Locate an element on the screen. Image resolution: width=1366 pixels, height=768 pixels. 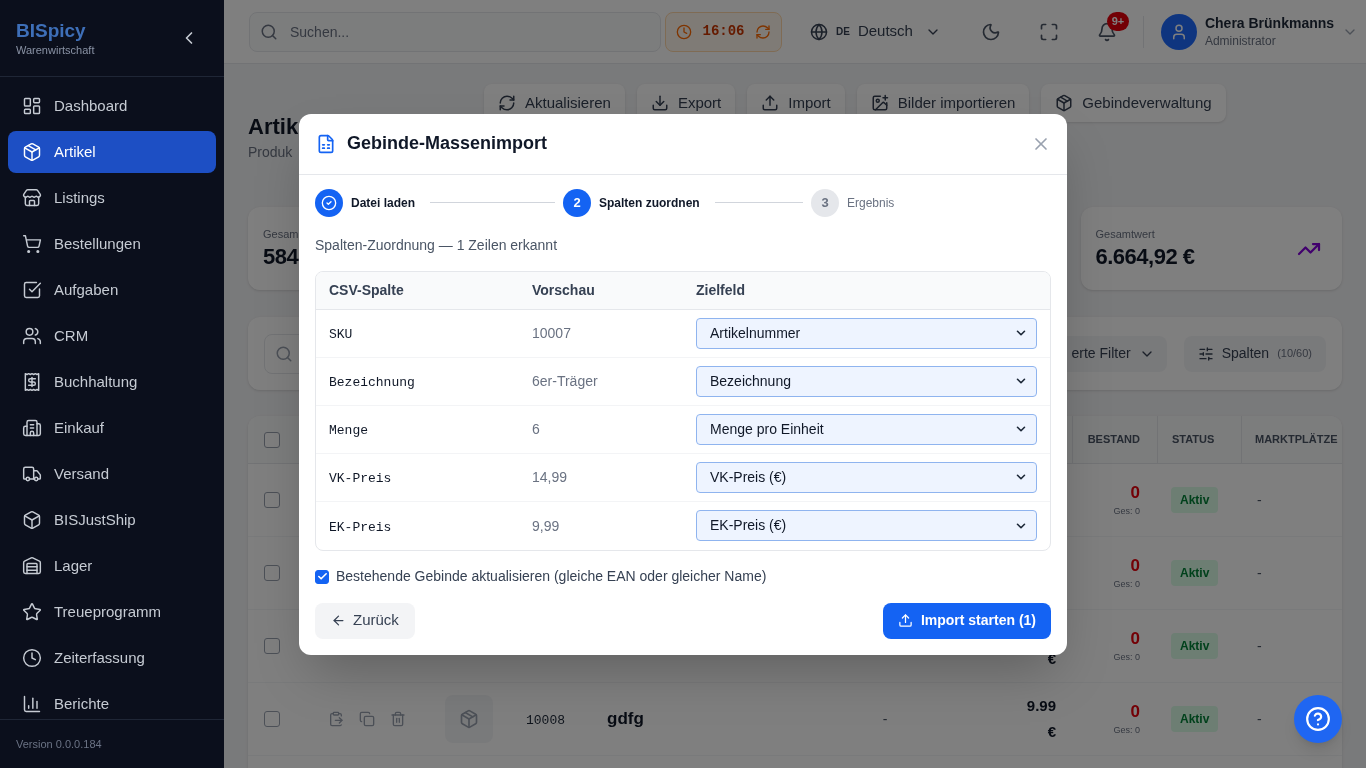
stat-value: 6.664,92 € is located at coordinates (1145, 256).